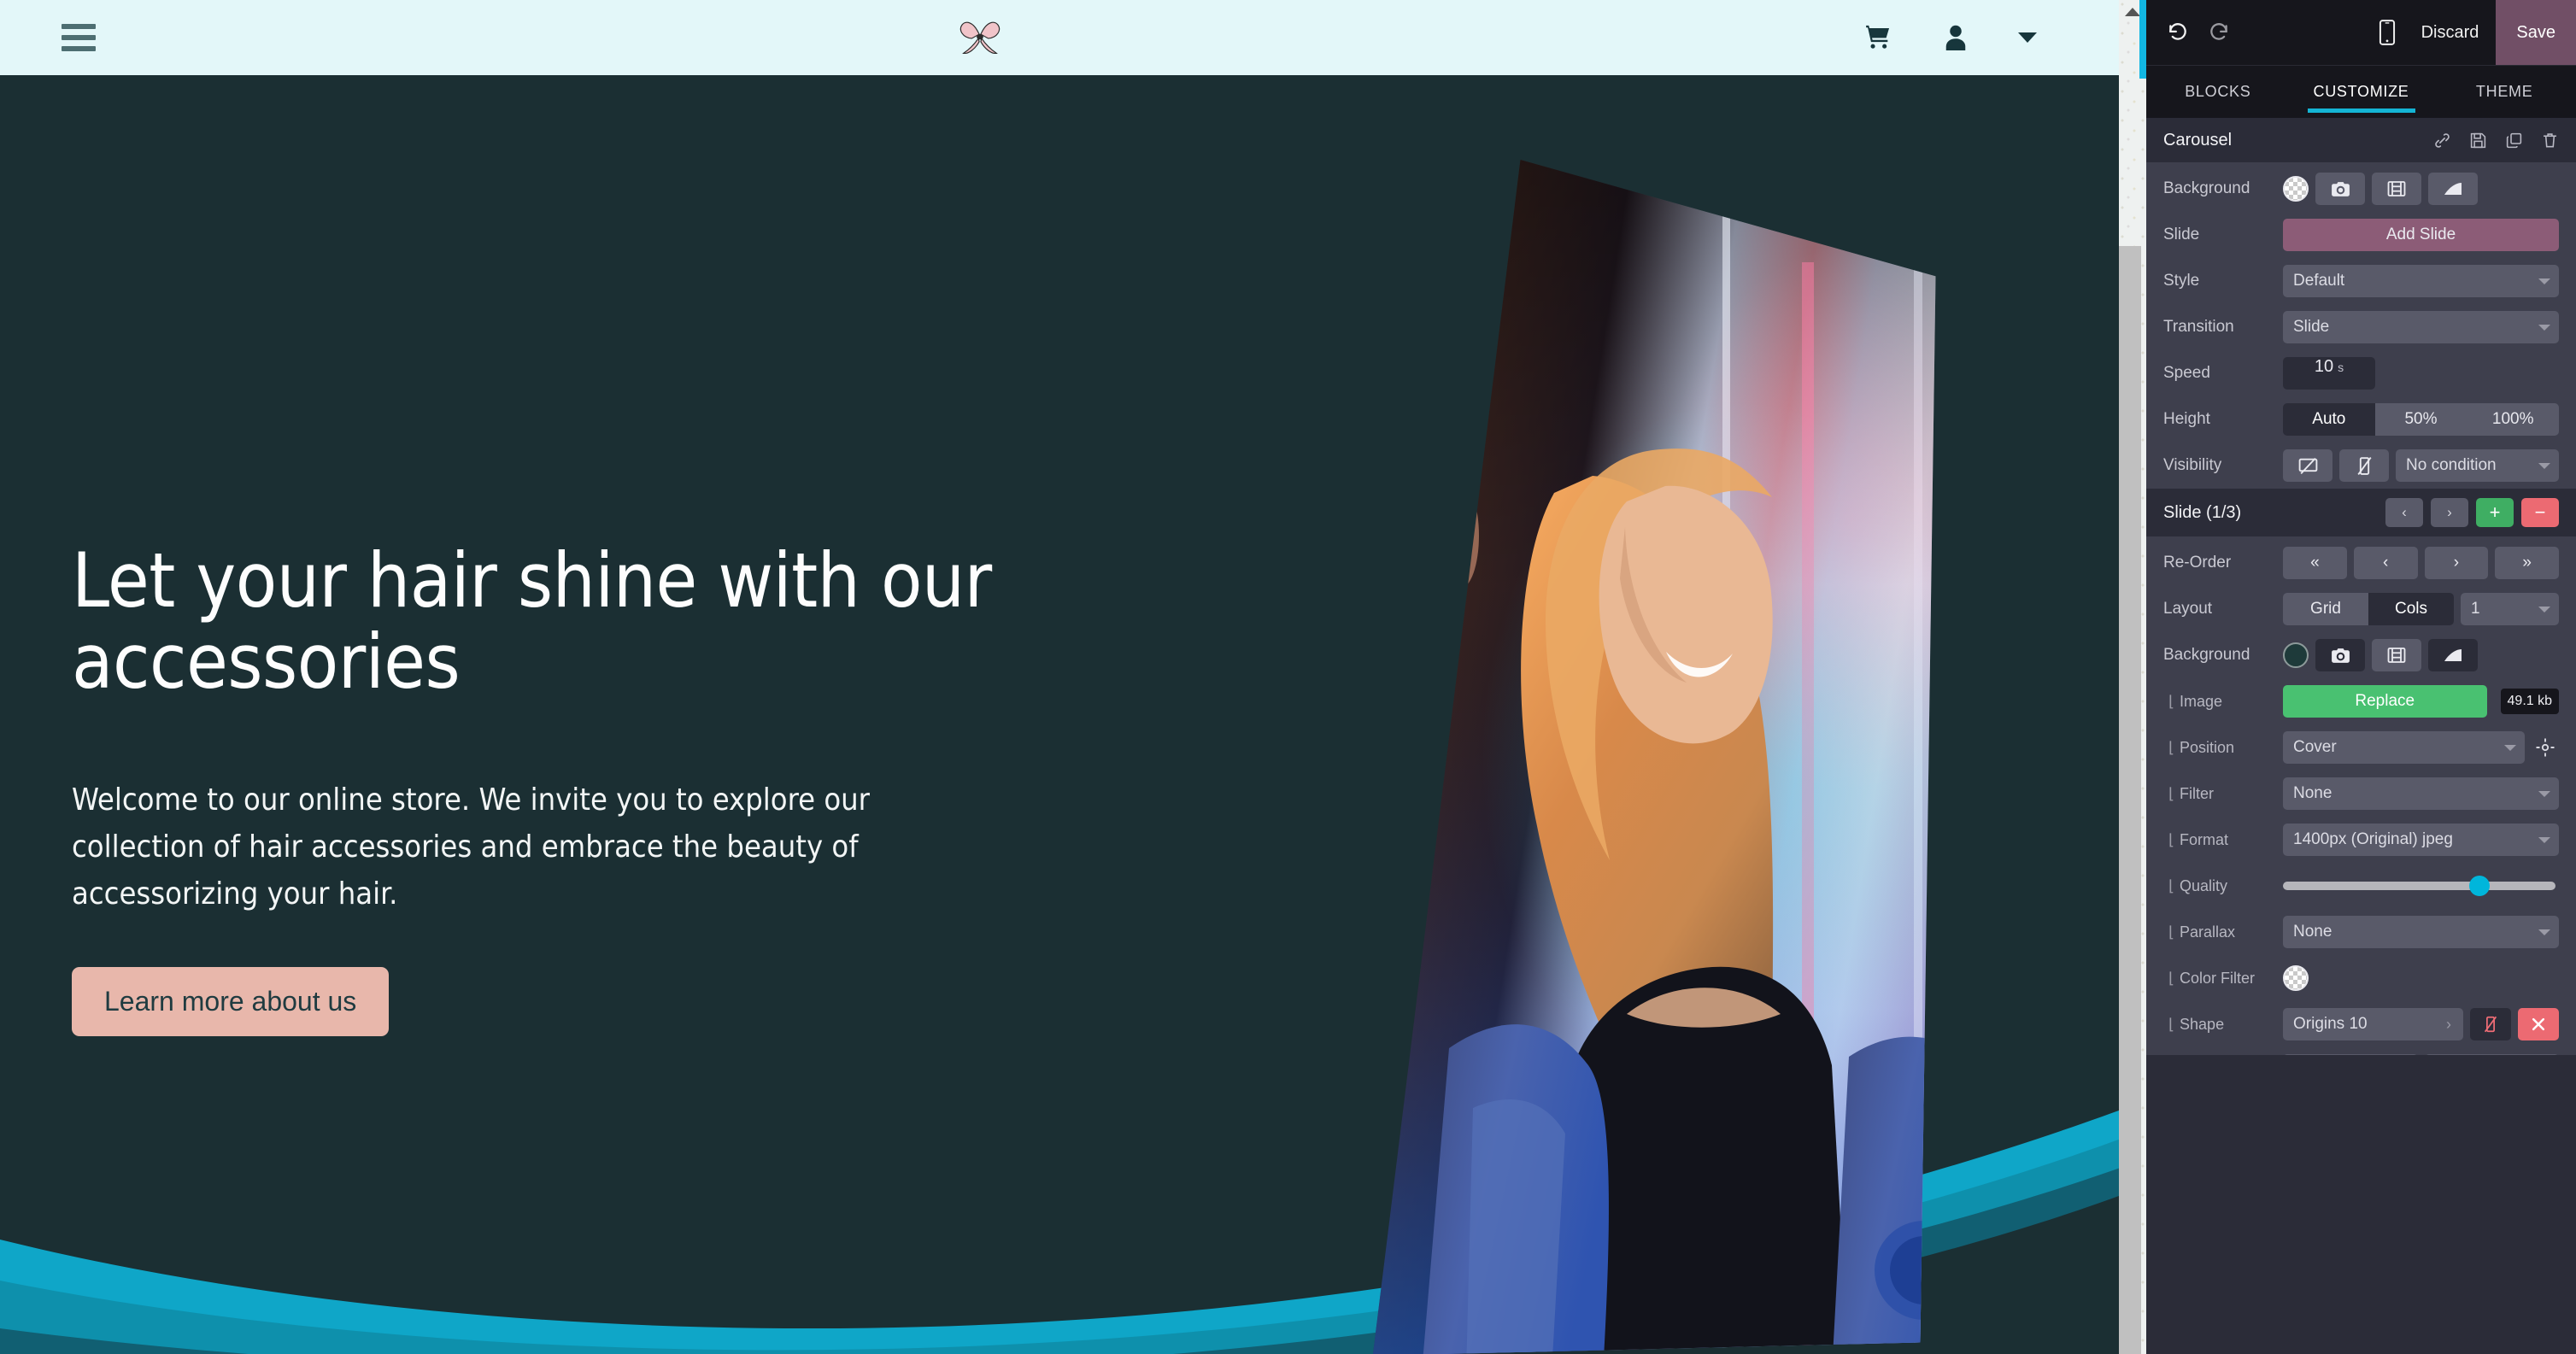 This screenshot has height=1354, width=2576. I want to click on row-slide-background: Background, so click(2361, 655).